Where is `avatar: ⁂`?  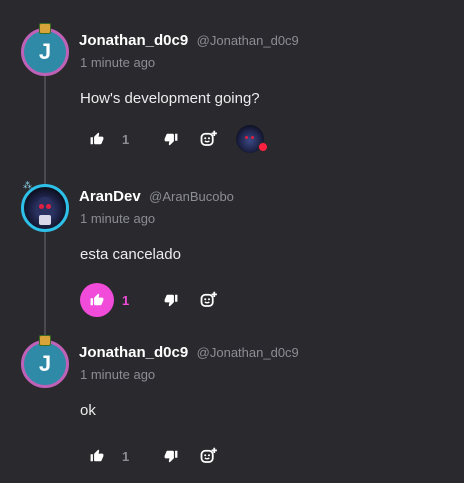
avatar: ⁂ is located at coordinates (45, 206).